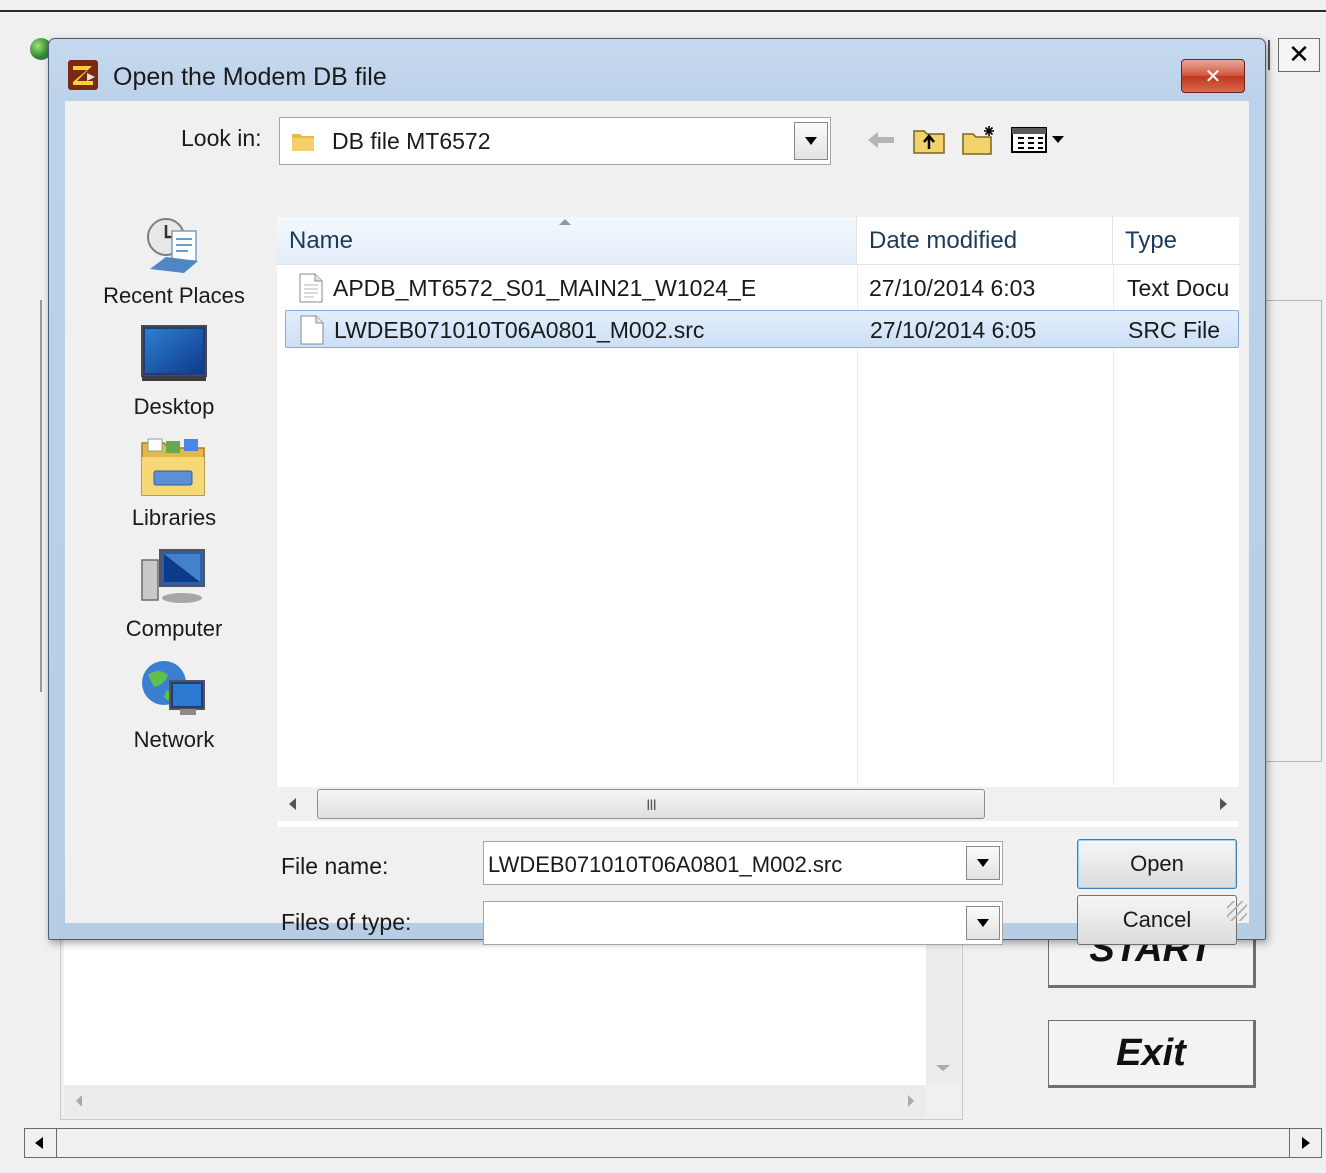 This screenshot has height=1173, width=1326. I want to click on dialog-title: Open the Modem DB file, so click(250, 77).